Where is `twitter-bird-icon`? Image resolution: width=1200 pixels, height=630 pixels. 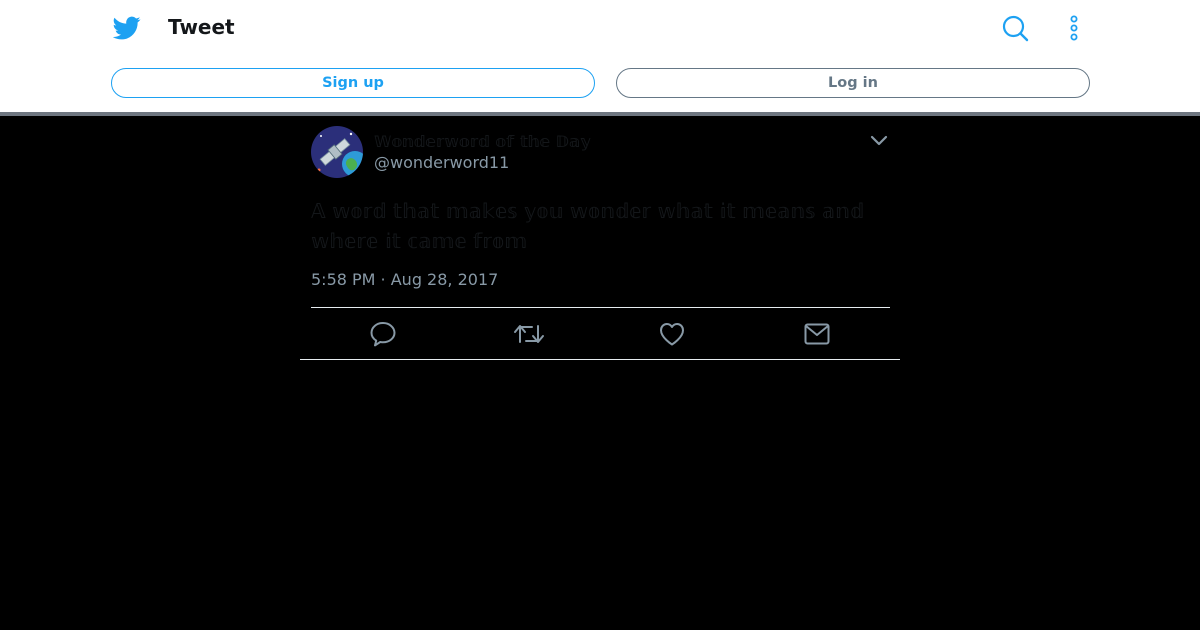
twitter-bird-icon is located at coordinates (127, 28).